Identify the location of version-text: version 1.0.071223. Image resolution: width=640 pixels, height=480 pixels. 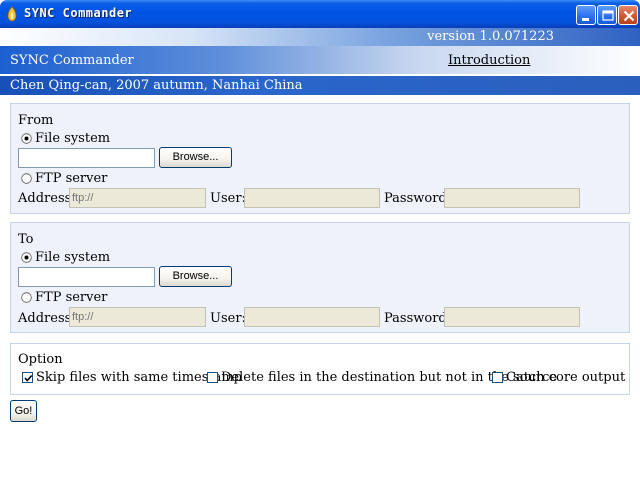
(490, 36).